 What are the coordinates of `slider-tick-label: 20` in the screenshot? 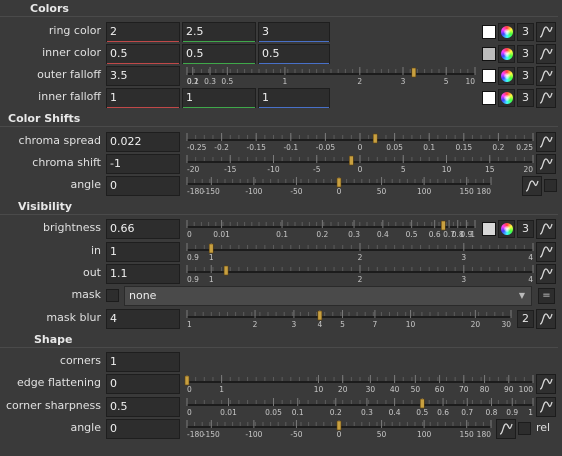 It's located at (476, 324).